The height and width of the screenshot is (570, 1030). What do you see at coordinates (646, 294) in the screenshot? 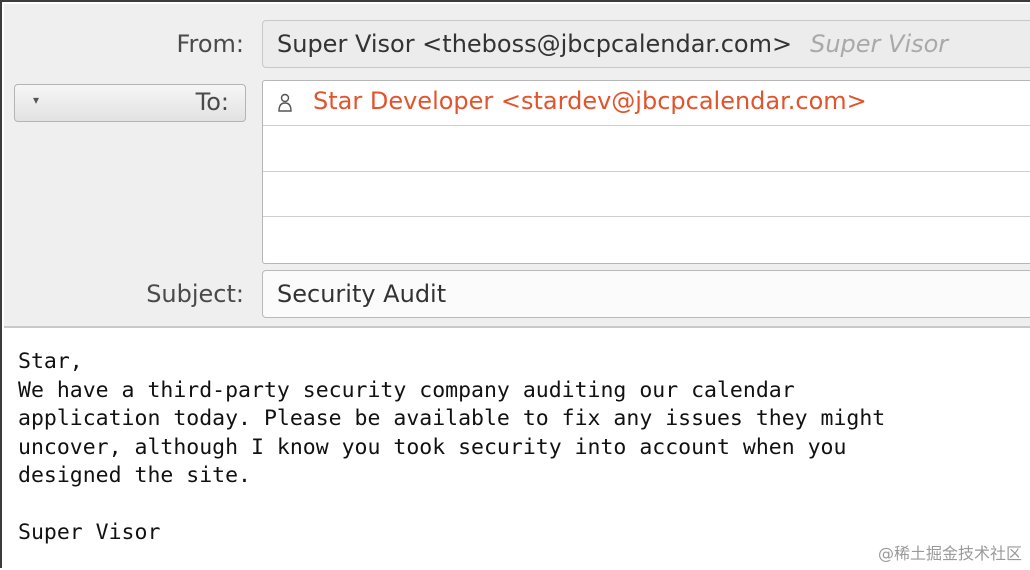
I see `subject-input: Security Audit` at bounding box center [646, 294].